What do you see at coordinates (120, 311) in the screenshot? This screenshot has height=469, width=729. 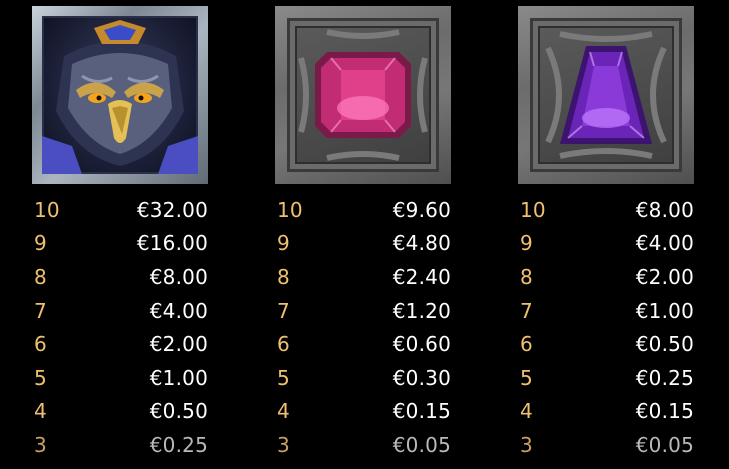 I see `paytable-row: 7 €4.00` at bounding box center [120, 311].